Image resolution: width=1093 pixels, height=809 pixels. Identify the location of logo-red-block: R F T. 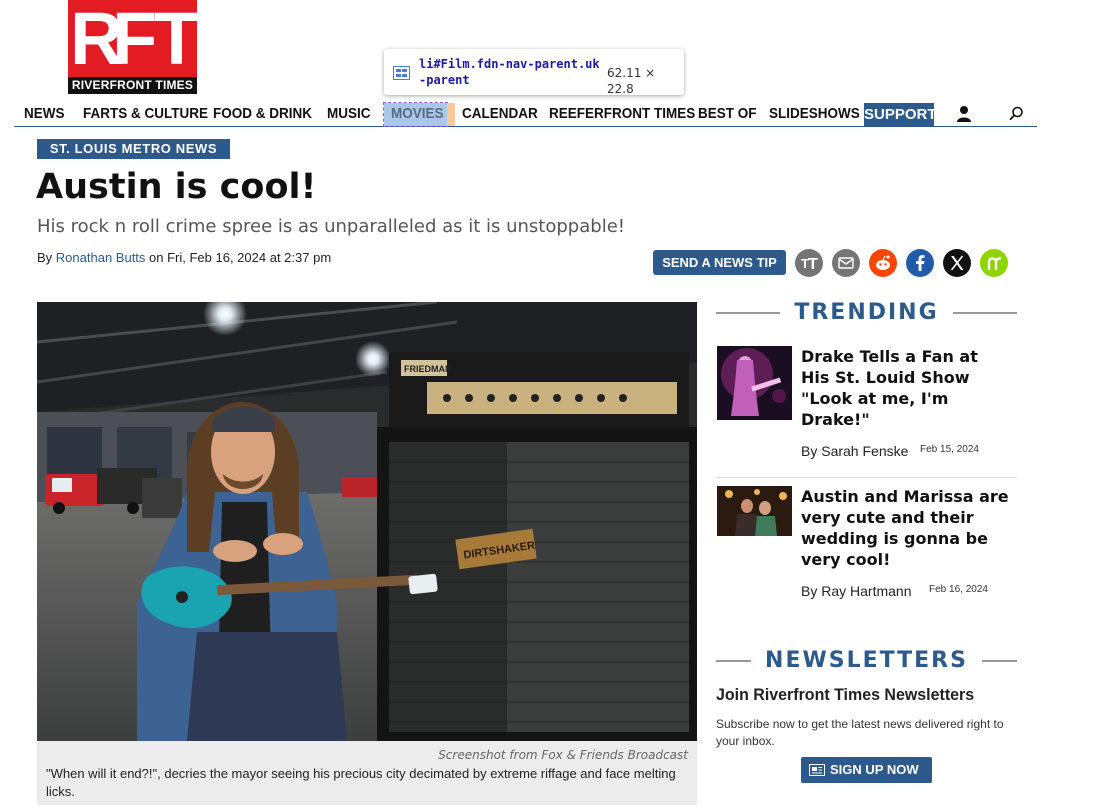
(134, 40).